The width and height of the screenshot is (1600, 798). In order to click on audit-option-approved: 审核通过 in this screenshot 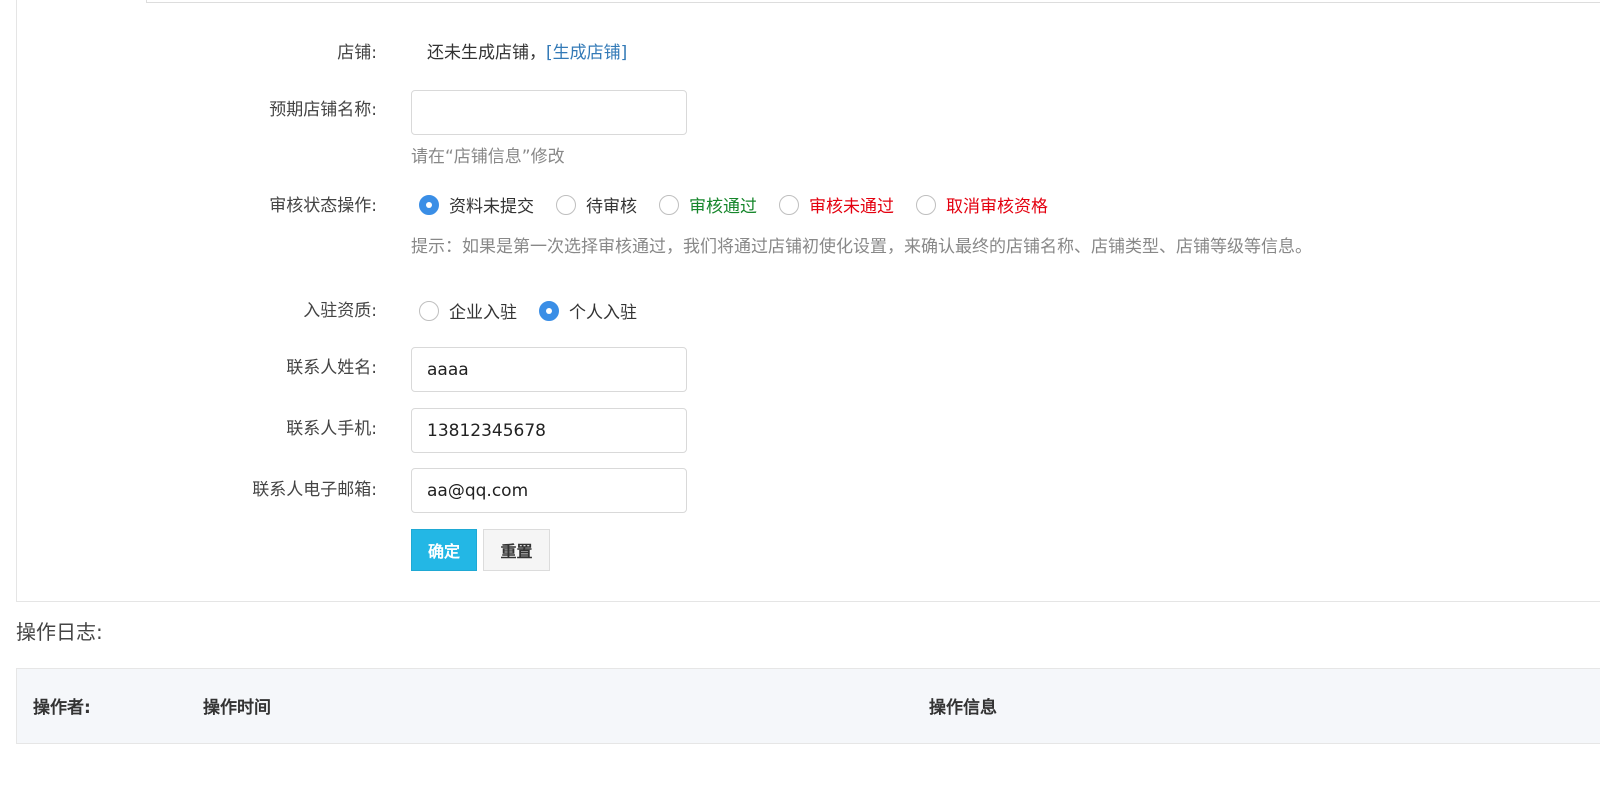, I will do `click(704, 204)`.